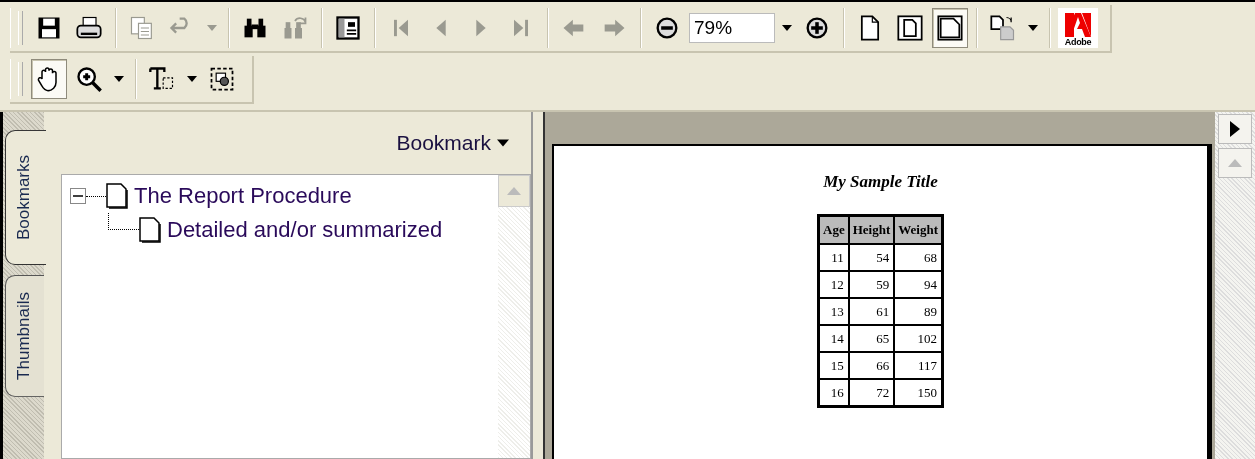  What do you see at coordinates (1003, 28) in the screenshot?
I see `pages-icon` at bounding box center [1003, 28].